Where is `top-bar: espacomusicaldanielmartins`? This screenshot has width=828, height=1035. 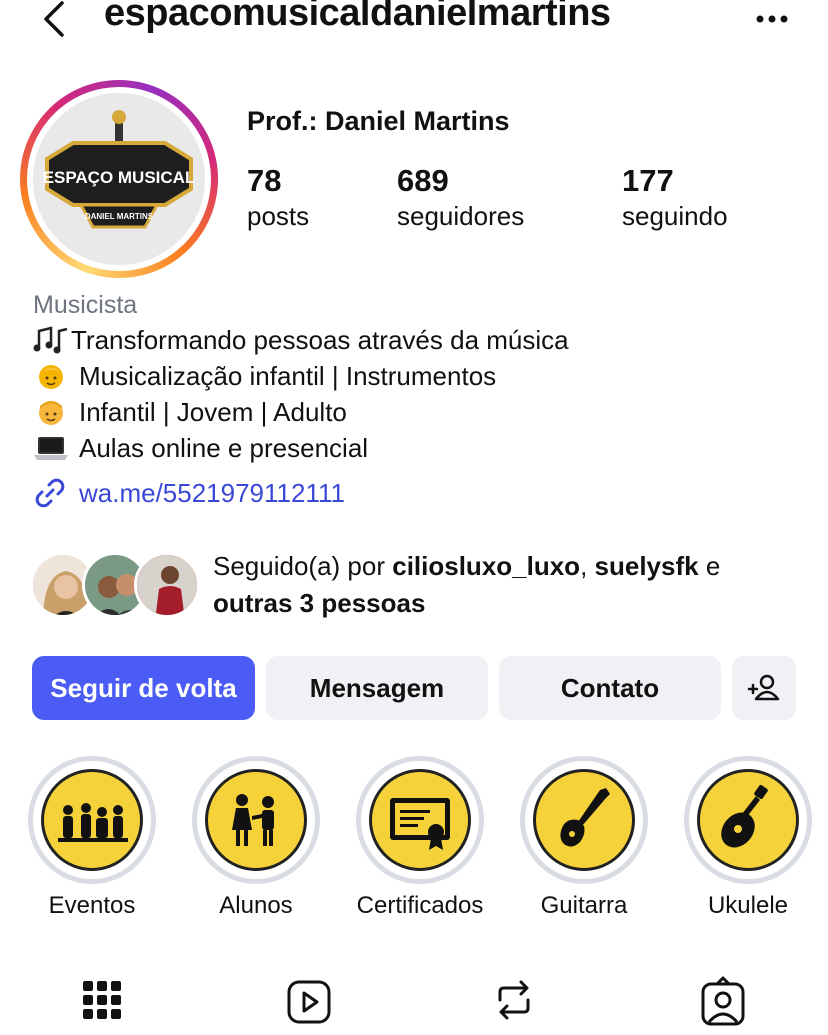
top-bar: espacomusicaldanielmartins is located at coordinates (414, 24).